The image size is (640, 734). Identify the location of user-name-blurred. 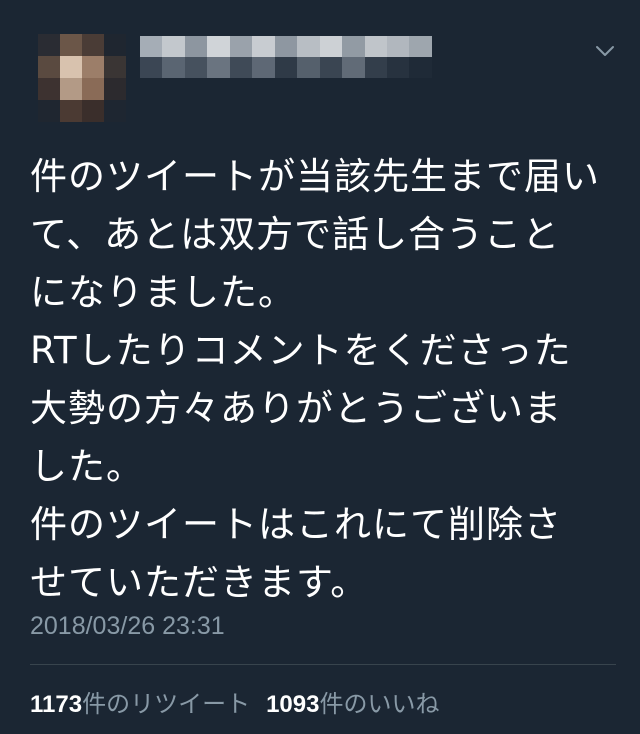
(286, 57).